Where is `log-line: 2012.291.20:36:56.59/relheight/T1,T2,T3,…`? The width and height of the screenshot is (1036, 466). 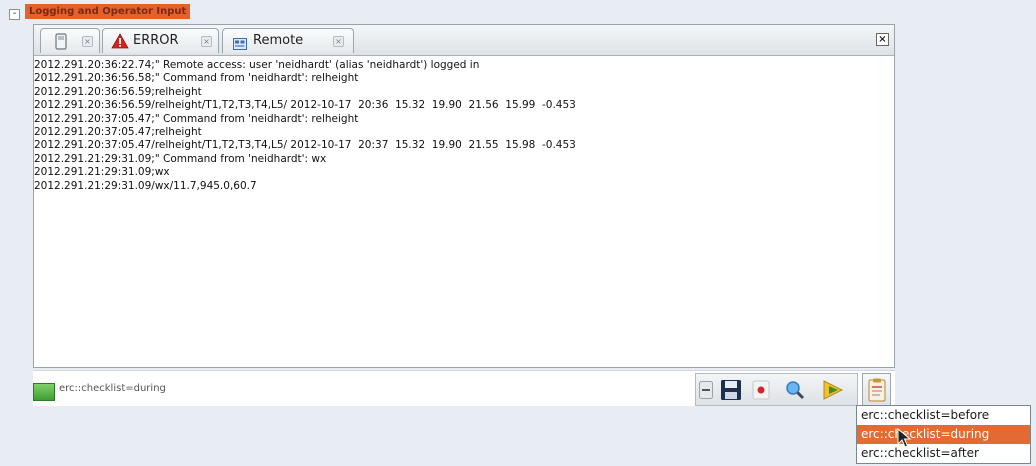 log-line: 2012.291.20:36:56.59/relheight/T1,T2,T3,… is located at coordinates (305, 105).